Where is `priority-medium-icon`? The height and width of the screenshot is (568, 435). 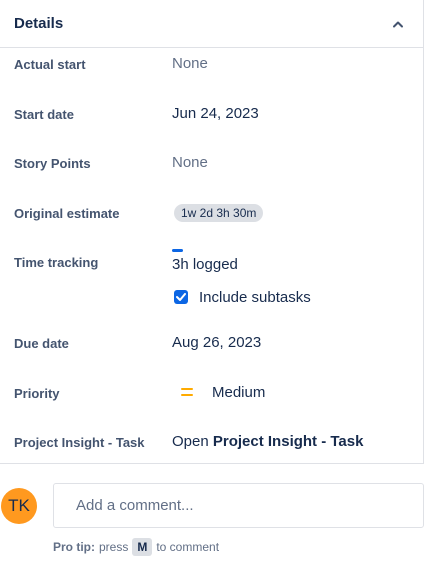 priority-medium-icon is located at coordinates (187, 392).